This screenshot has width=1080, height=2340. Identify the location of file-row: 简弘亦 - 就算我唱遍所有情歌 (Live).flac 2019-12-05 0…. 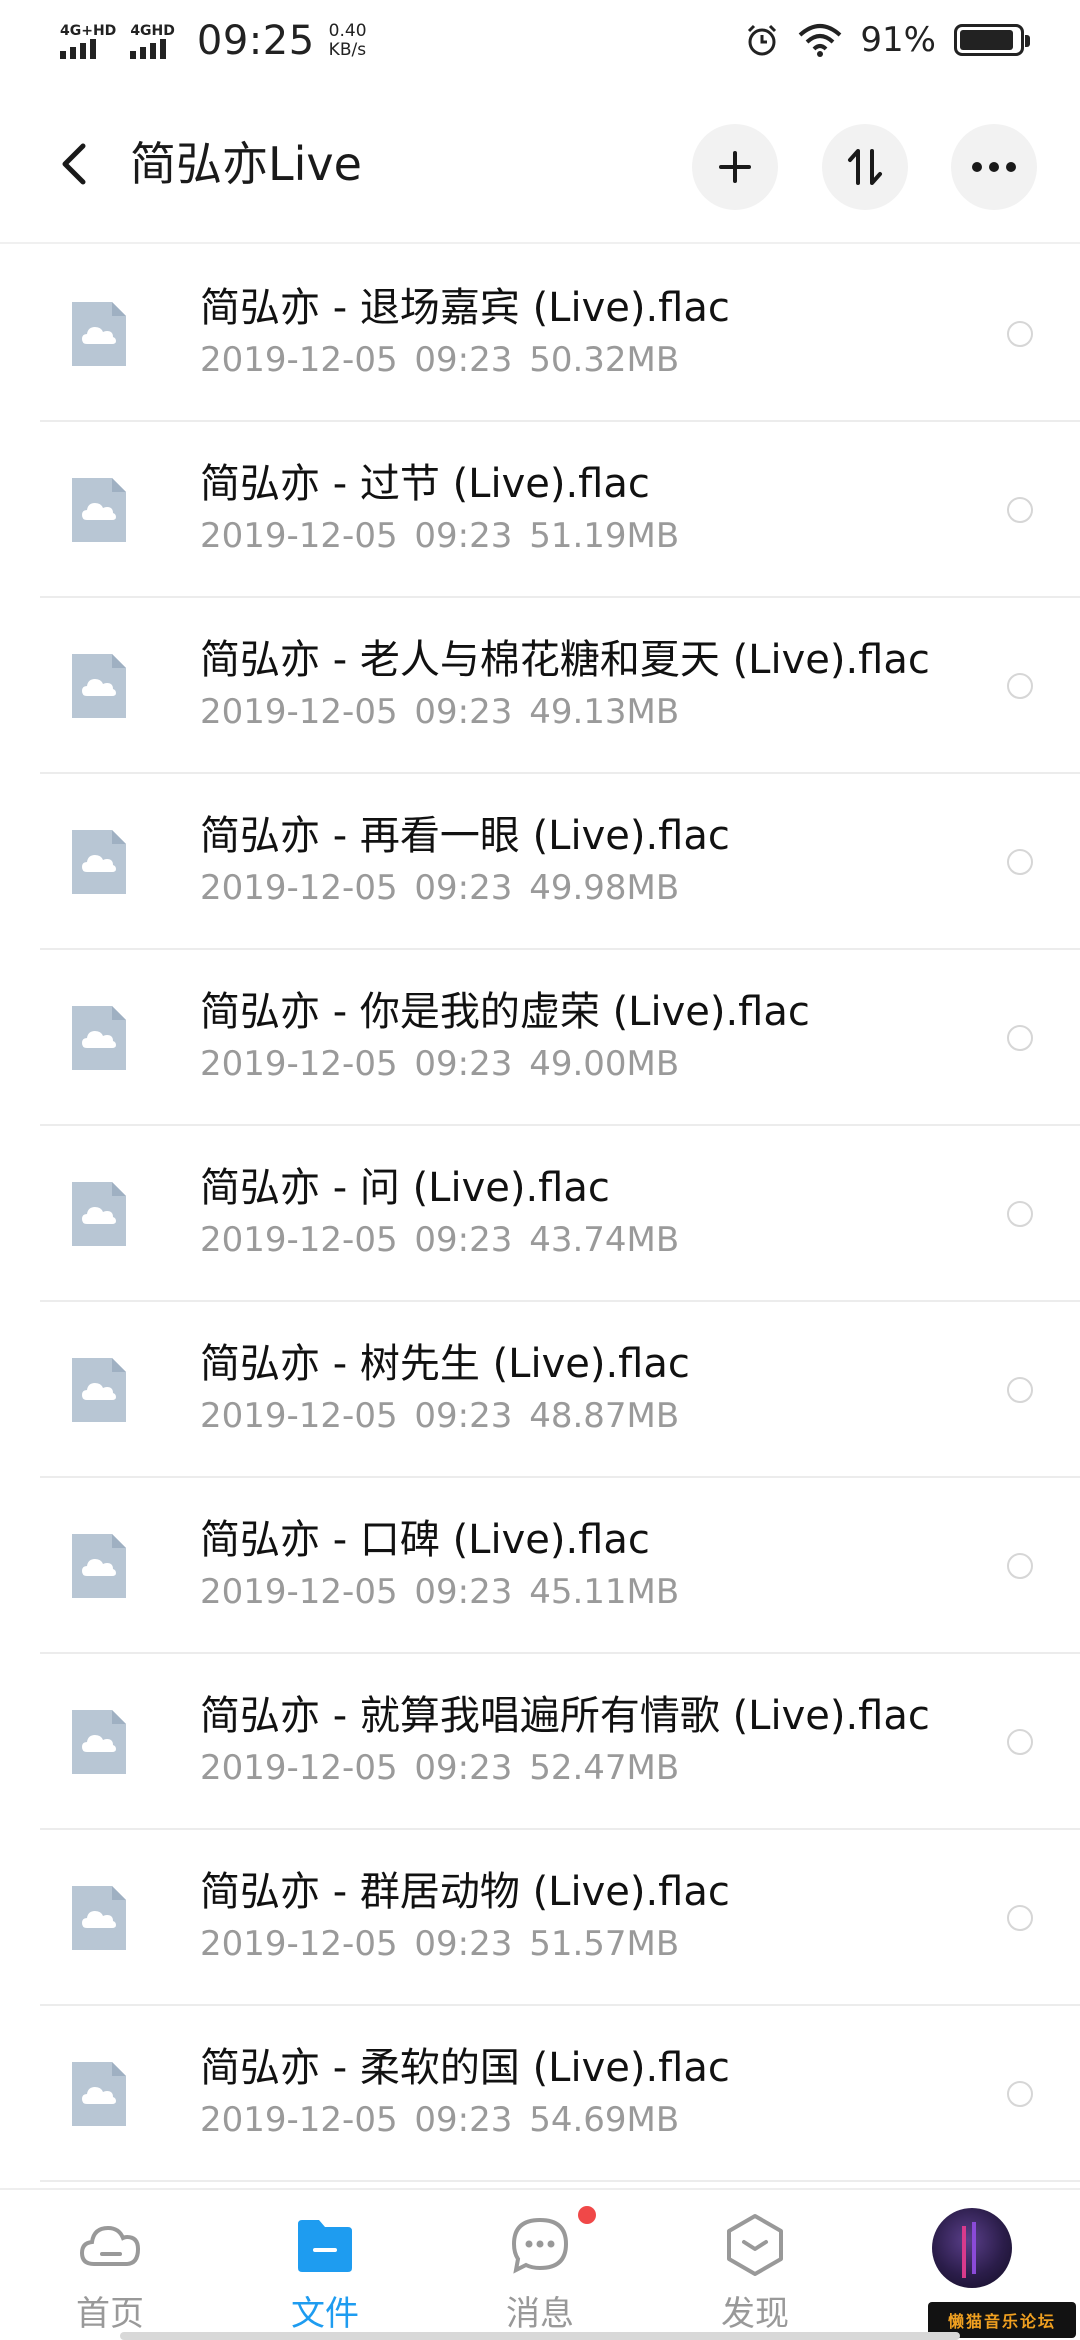
(540, 1742).